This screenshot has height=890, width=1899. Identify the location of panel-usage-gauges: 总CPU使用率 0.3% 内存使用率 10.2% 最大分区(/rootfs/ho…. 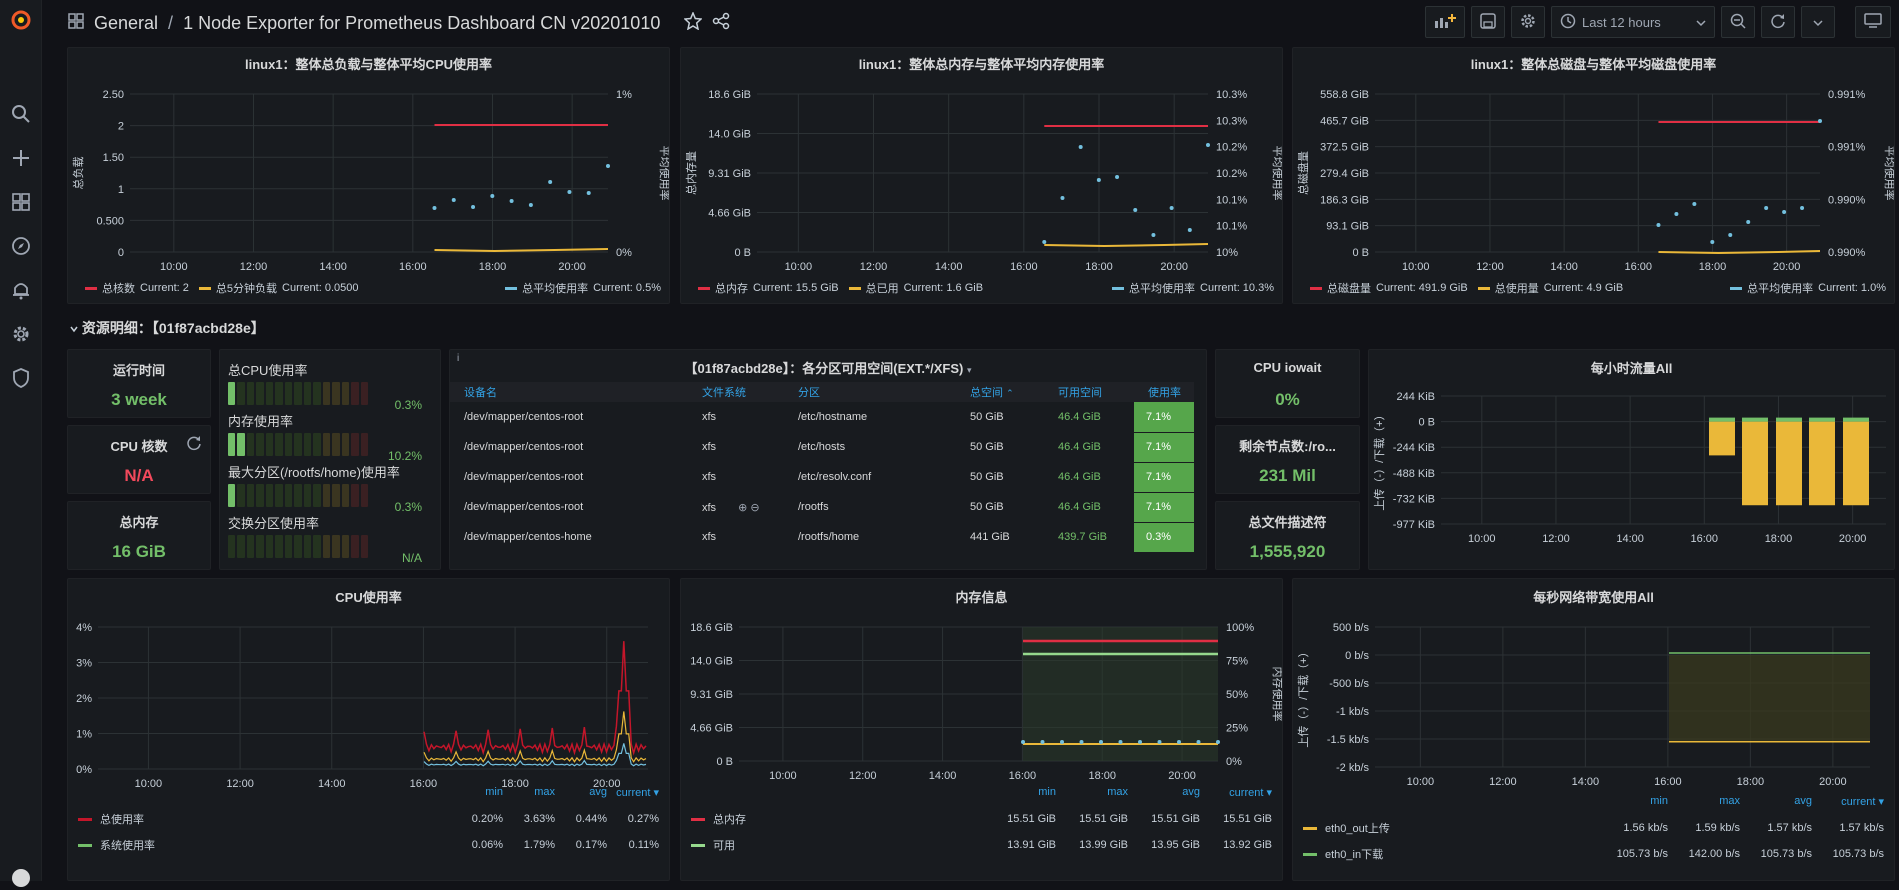
(330, 459).